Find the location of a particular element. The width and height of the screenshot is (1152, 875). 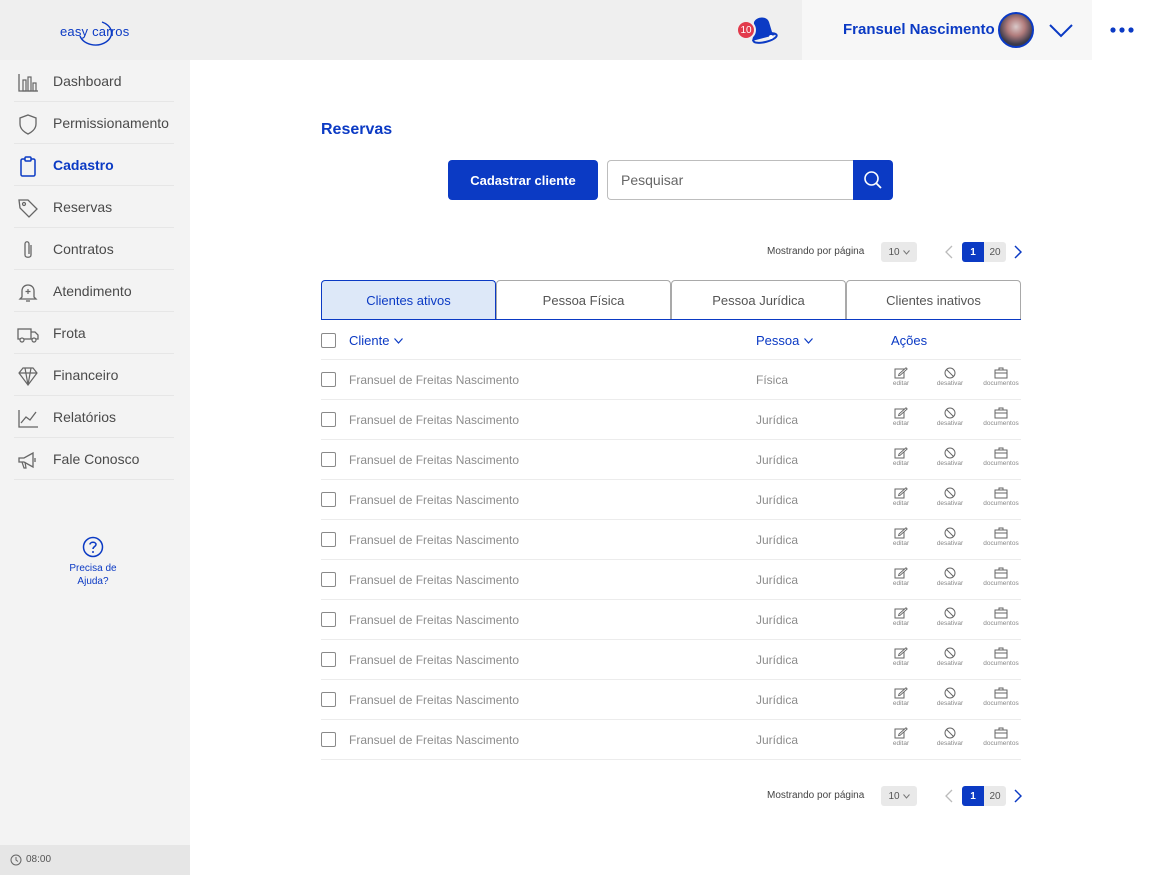

search-input is located at coordinates (730, 180).